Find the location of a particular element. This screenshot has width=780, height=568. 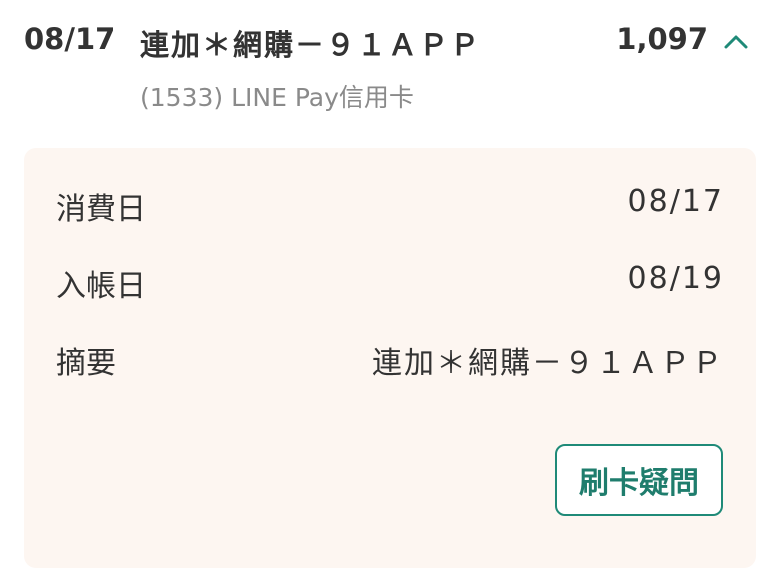

detail-value: 08/17 is located at coordinates (675, 201).